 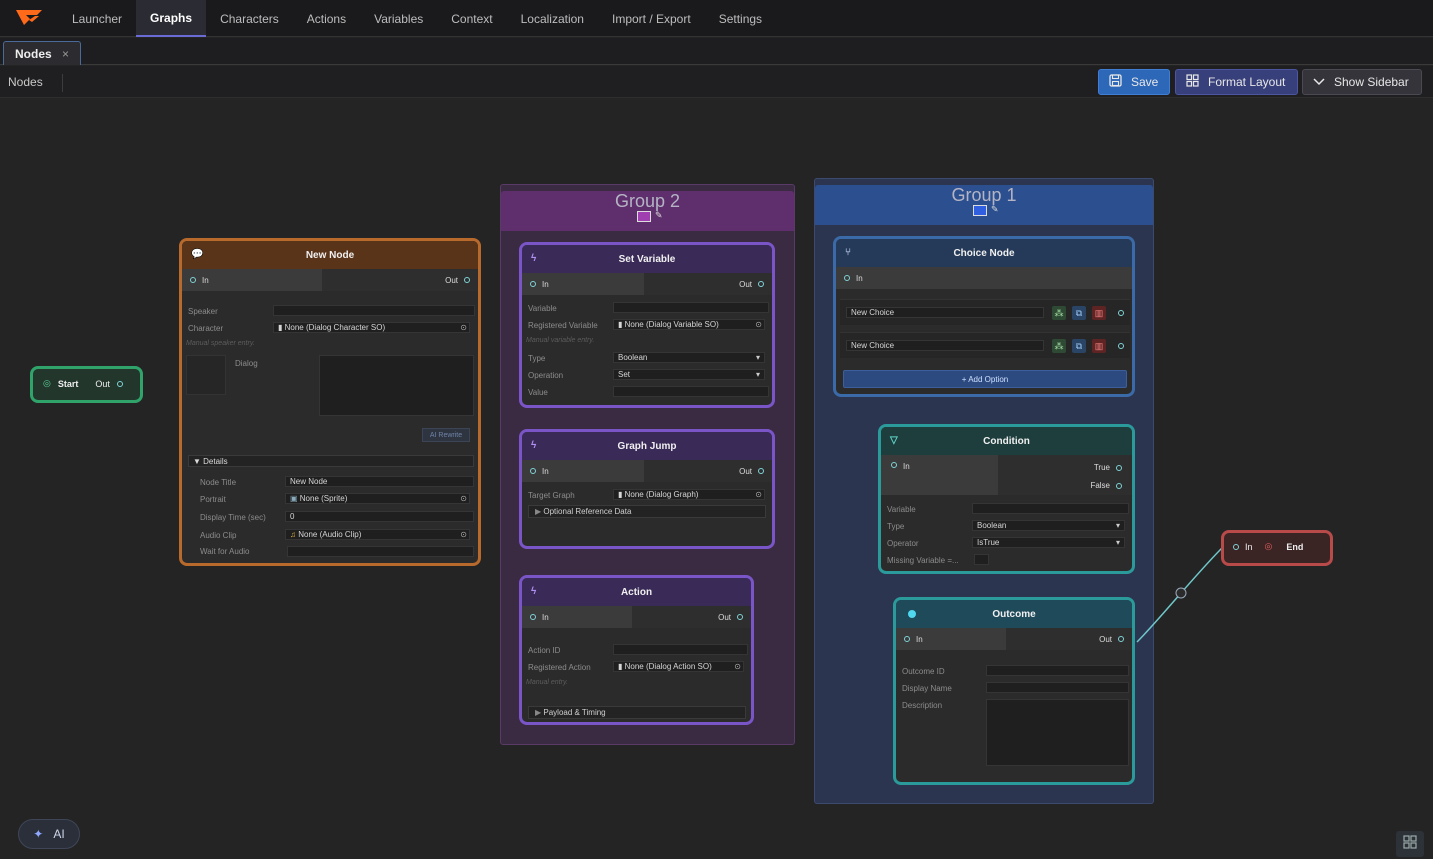 What do you see at coordinates (647, 446) in the screenshot?
I see `node-header: ϟ Graph Jump` at bounding box center [647, 446].